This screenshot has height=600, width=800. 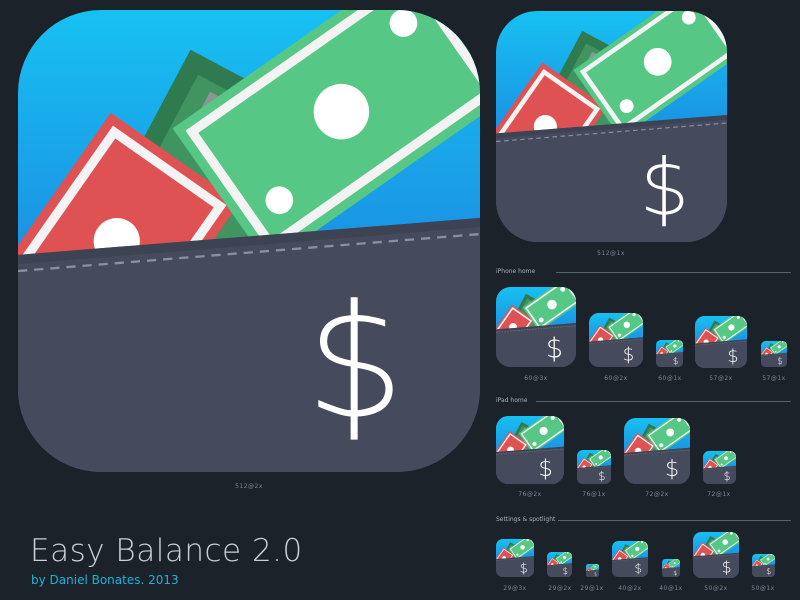 What do you see at coordinates (594, 467) in the screenshot?
I see `app-icon-76-1x` at bounding box center [594, 467].